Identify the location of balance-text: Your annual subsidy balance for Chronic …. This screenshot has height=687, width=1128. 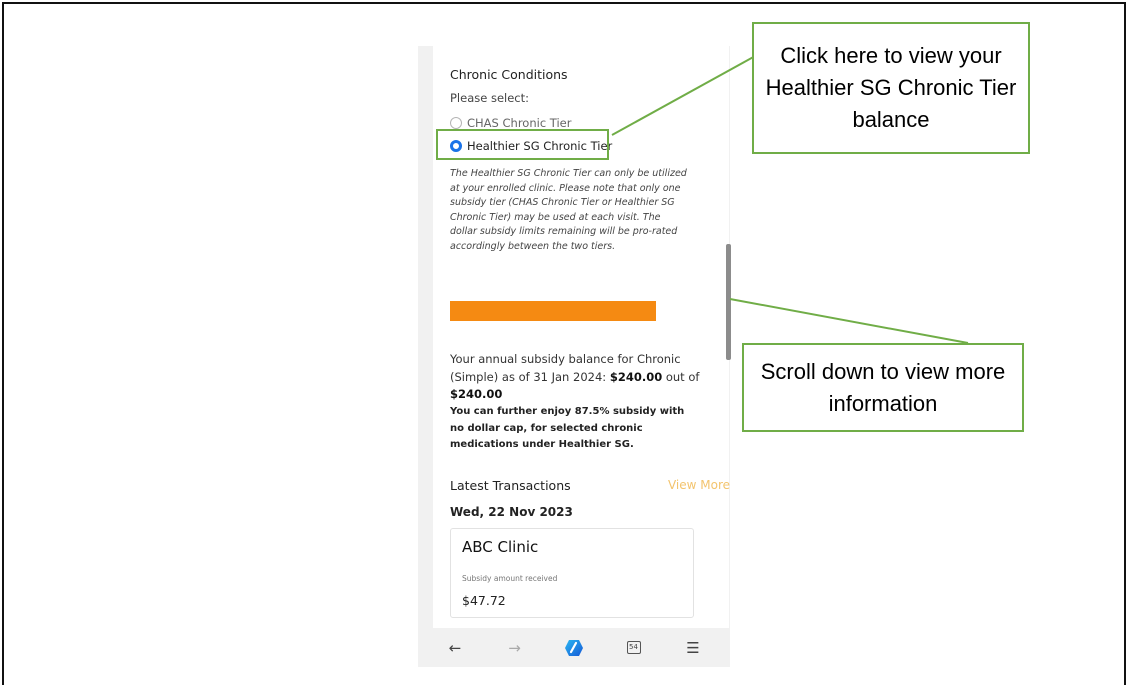
(579, 377).